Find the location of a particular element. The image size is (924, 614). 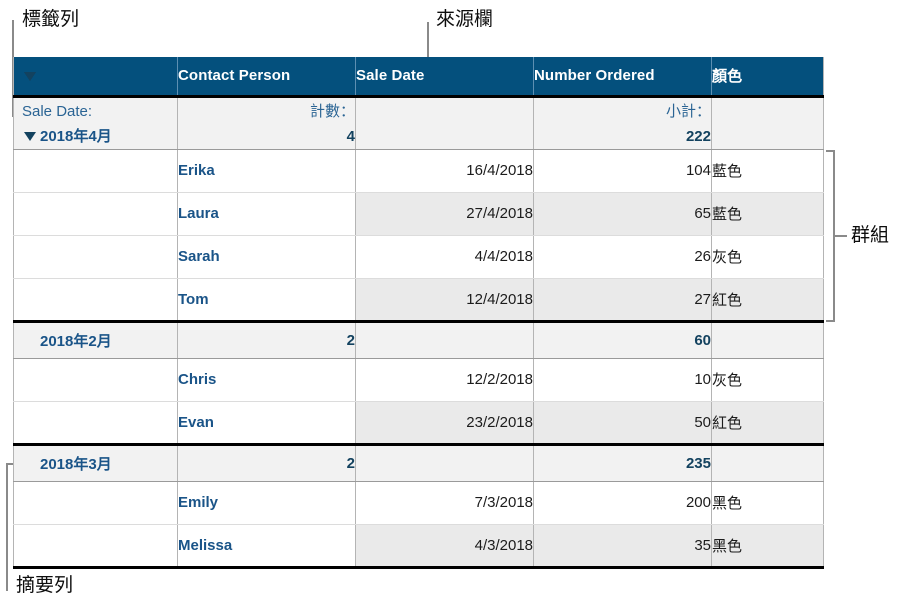

table-bottom-border is located at coordinates (418, 567).